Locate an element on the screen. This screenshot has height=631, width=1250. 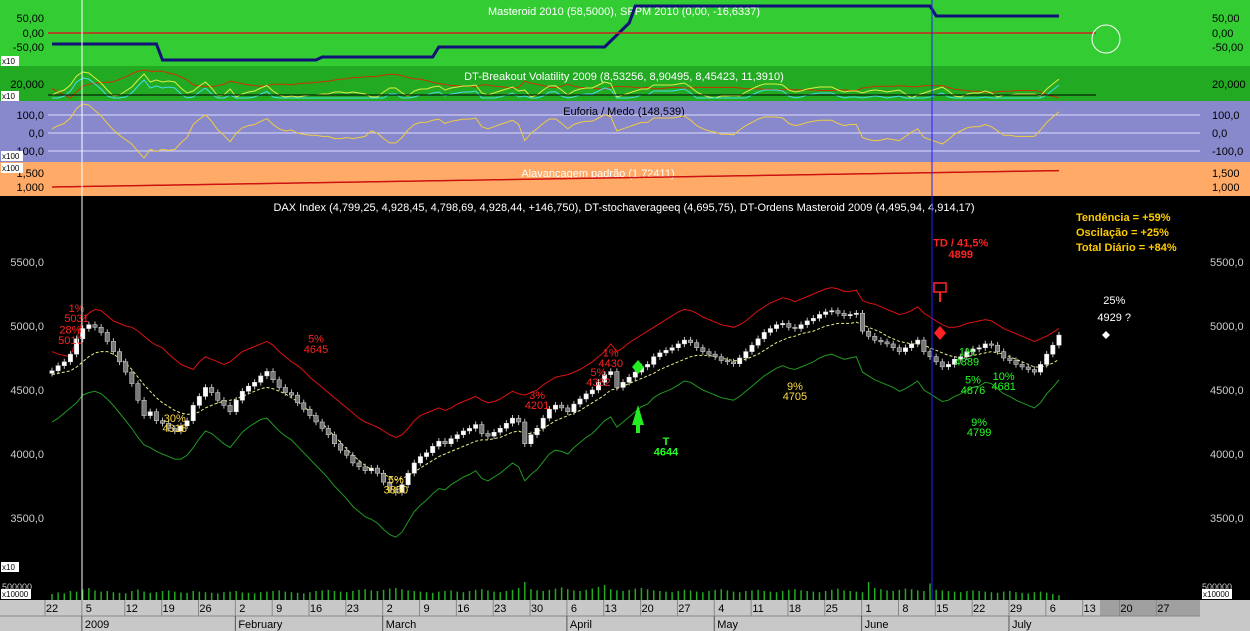
summary-total: Total Diário = +84% is located at coordinates (1126, 248).